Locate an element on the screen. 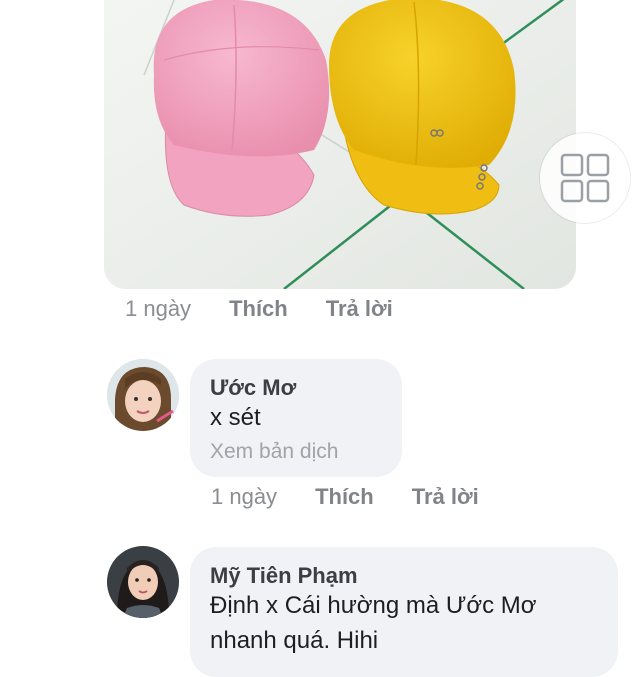  gallery-button is located at coordinates (585, 178).